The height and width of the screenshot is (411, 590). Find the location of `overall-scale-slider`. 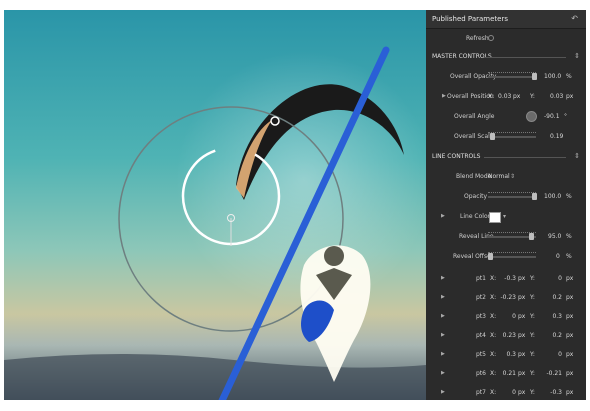

overall-scale-slider is located at coordinates (512, 137).